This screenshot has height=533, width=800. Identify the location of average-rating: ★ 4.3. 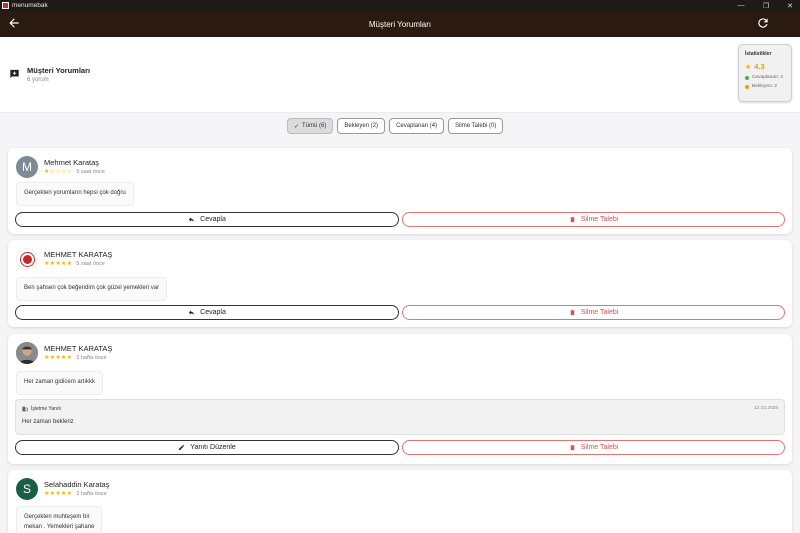
(765, 66).